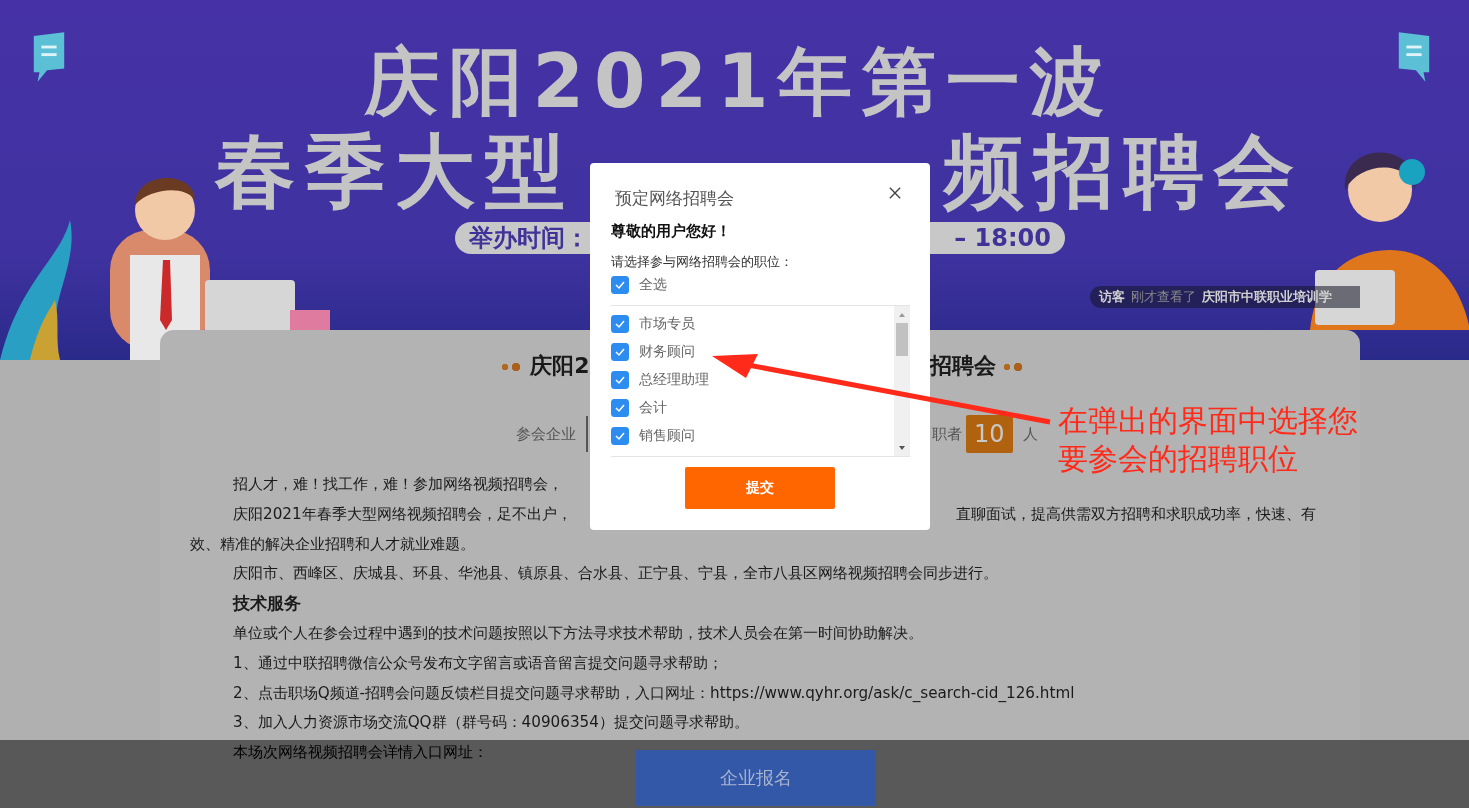 This screenshot has width=1469, height=808. What do you see at coordinates (671, 231) in the screenshot?
I see `greeting-text: 尊敬的用户您好！` at bounding box center [671, 231].